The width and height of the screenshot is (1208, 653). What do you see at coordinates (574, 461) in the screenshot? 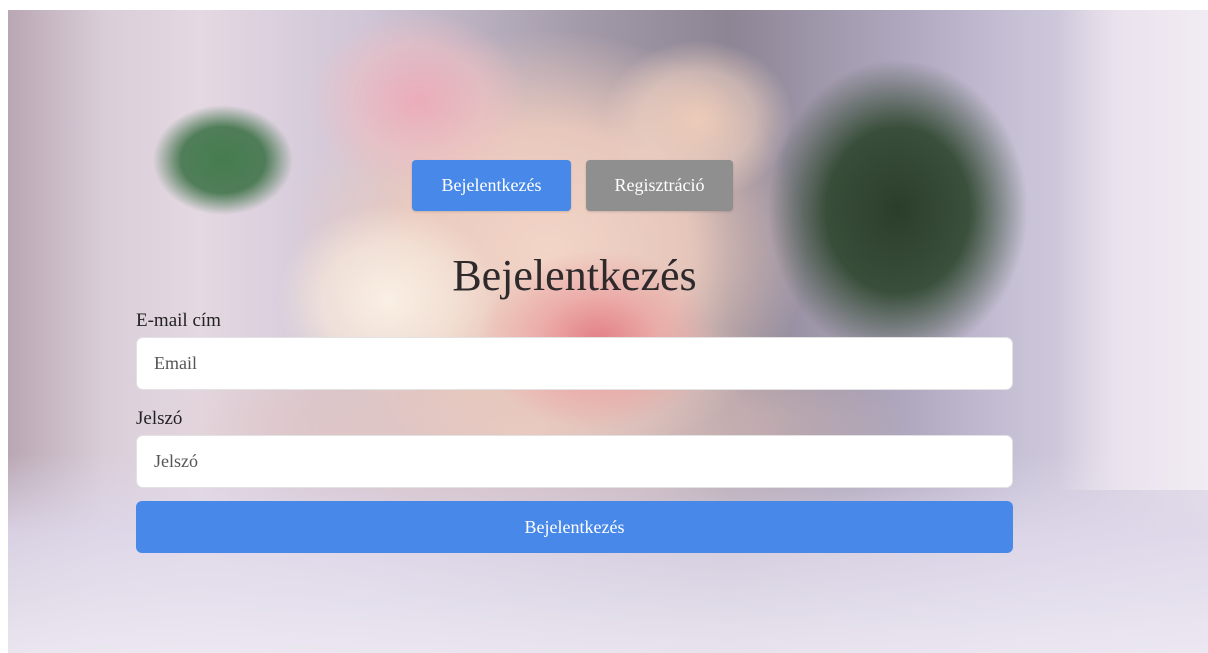
I see `password-input` at bounding box center [574, 461].